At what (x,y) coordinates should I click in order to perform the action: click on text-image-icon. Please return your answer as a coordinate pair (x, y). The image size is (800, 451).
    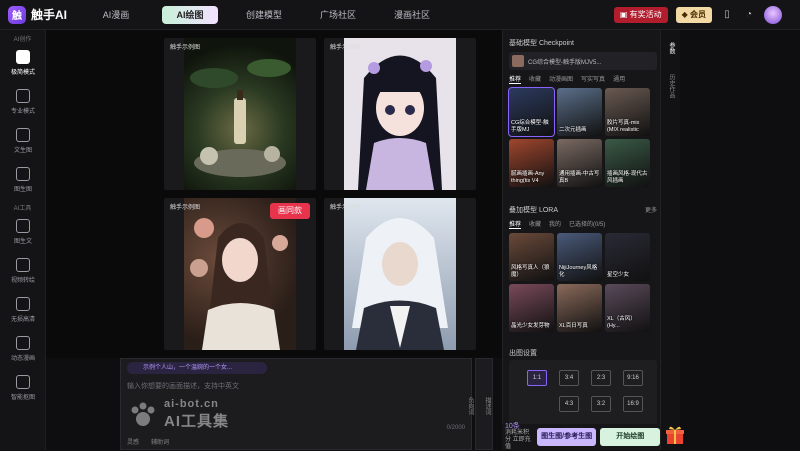
    Looking at the image, I should click on (23, 134).